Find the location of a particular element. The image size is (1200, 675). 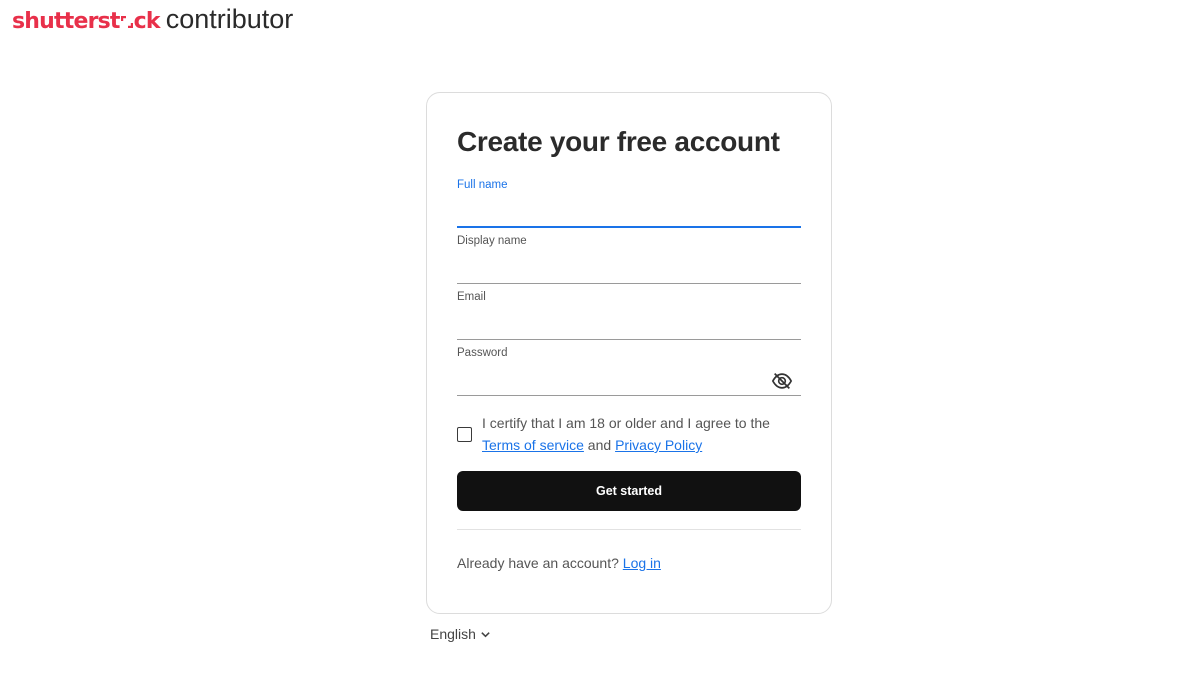

eye-off-icon is located at coordinates (782, 381).